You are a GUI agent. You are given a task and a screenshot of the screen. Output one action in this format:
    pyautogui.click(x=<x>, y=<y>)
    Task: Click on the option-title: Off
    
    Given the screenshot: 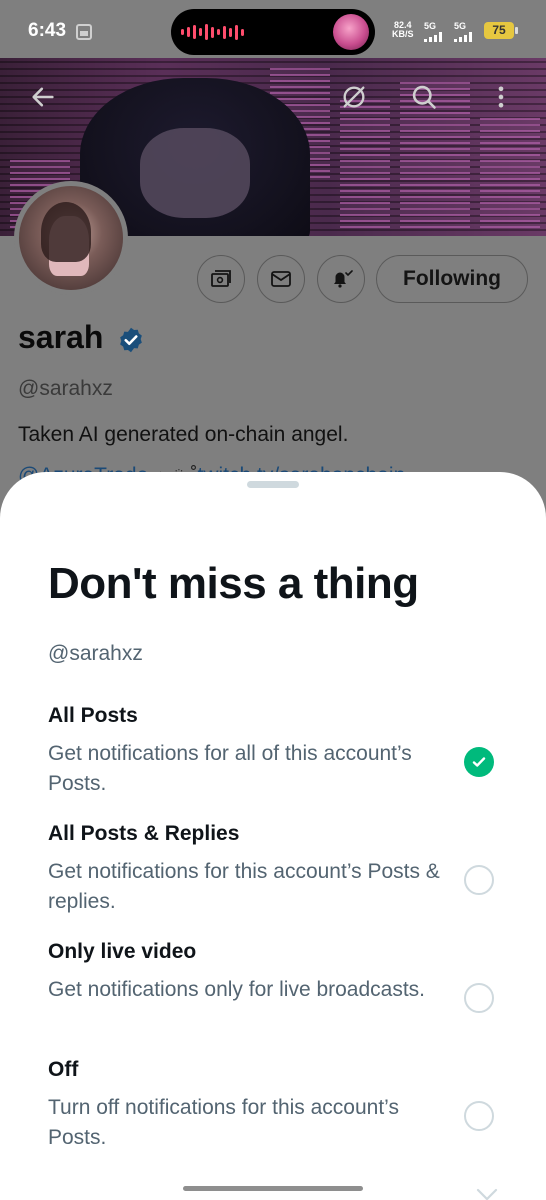 What is the action you would take?
    pyautogui.click(x=63, y=1069)
    